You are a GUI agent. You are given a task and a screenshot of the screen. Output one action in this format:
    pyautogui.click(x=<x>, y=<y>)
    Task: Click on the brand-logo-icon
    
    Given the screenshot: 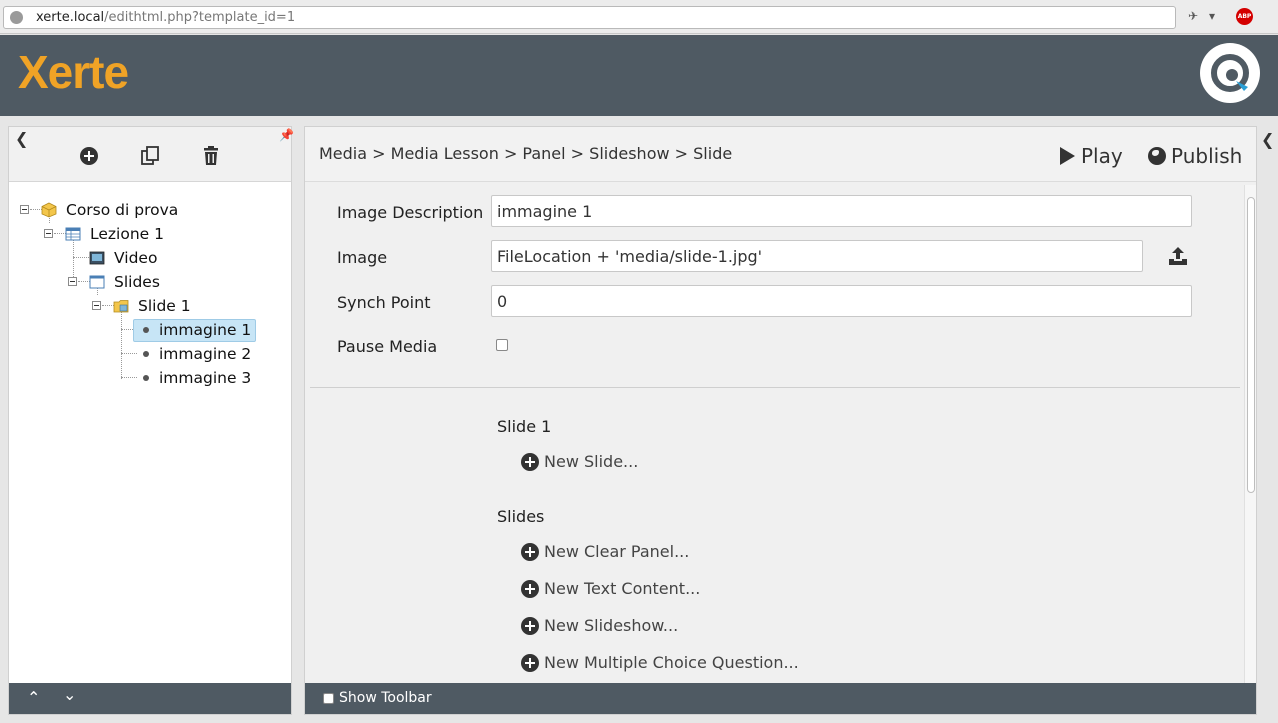 What is the action you would take?
    pyautogui.click(x=1230, y=73)
    